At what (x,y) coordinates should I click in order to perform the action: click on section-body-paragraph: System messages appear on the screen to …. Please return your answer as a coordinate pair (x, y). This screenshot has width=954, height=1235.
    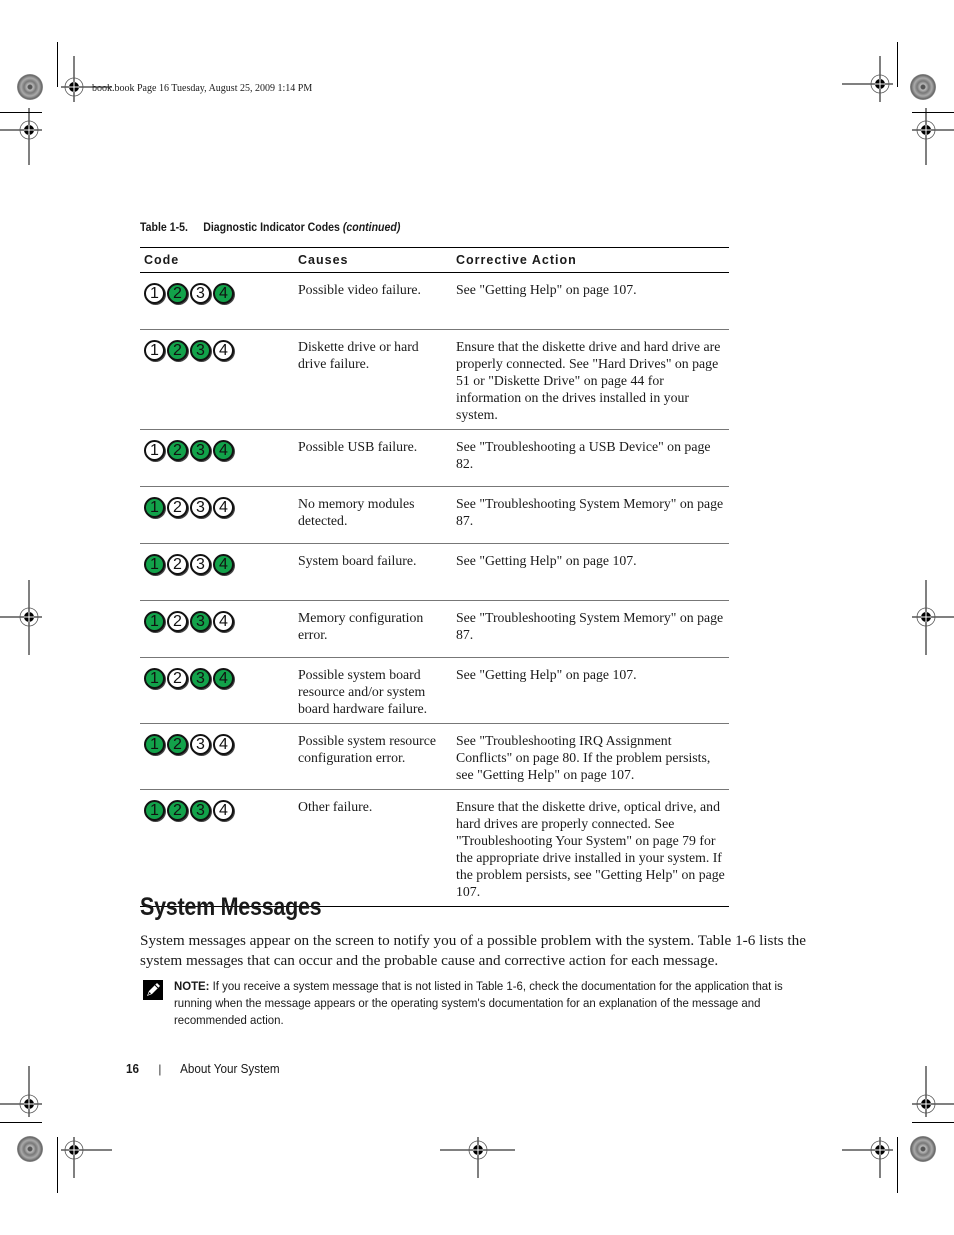
    Looking at the image, I should click on (473, 950).